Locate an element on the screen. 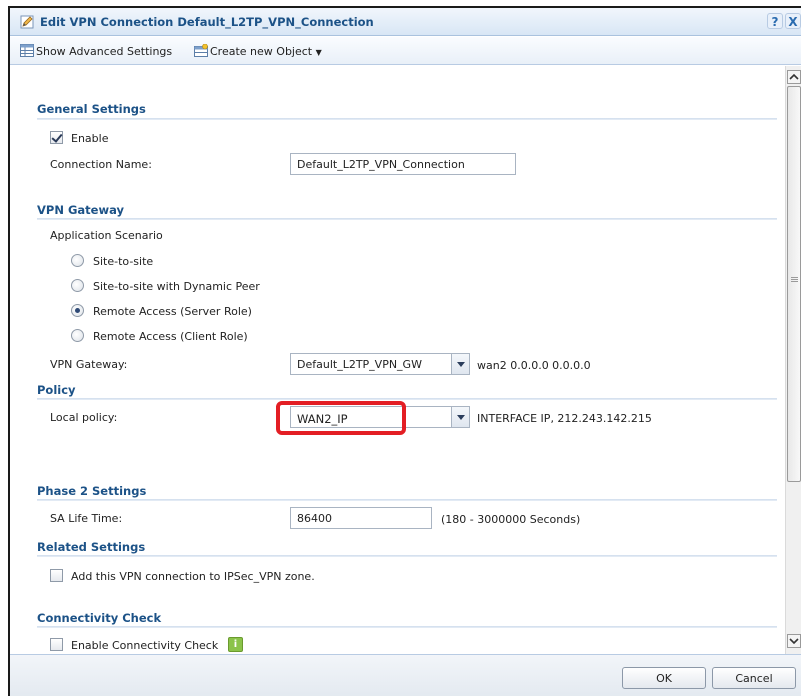  sa-life-time-label: SA Life Time: is located at coordinates (86, 518).